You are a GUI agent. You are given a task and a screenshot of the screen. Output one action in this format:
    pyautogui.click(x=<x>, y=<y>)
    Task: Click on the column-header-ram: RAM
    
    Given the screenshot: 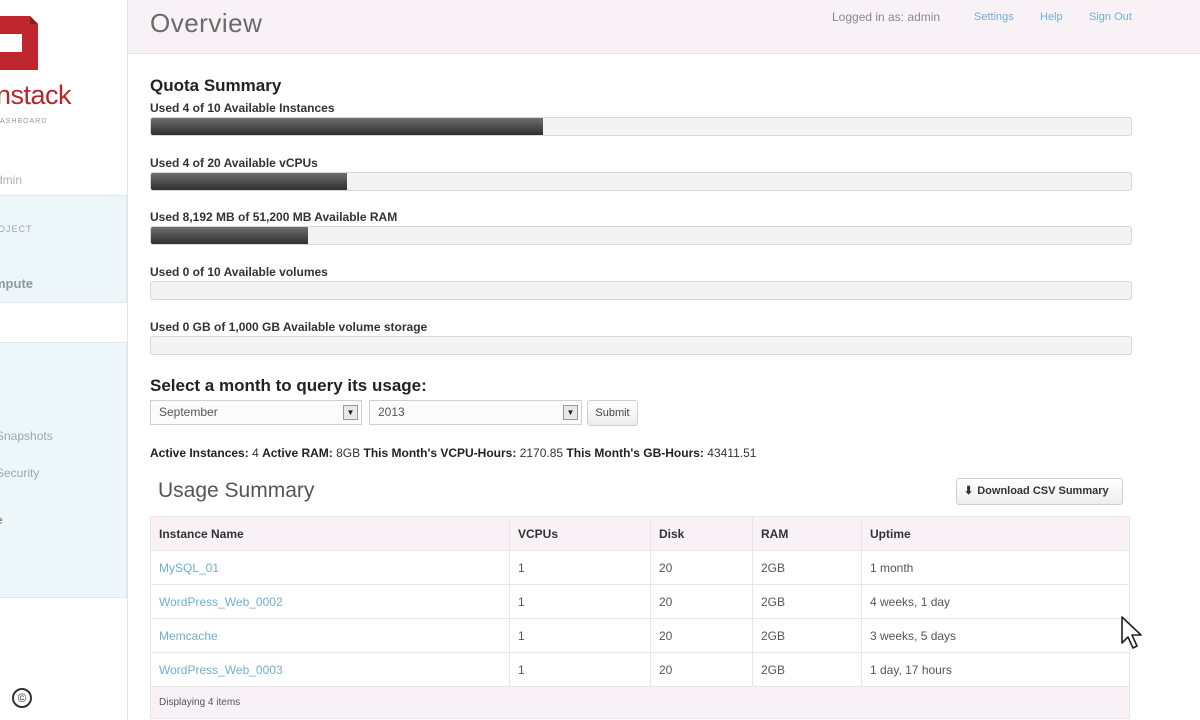 What is the action you would take?
    pyautogui.click(x=807, y=533)
    